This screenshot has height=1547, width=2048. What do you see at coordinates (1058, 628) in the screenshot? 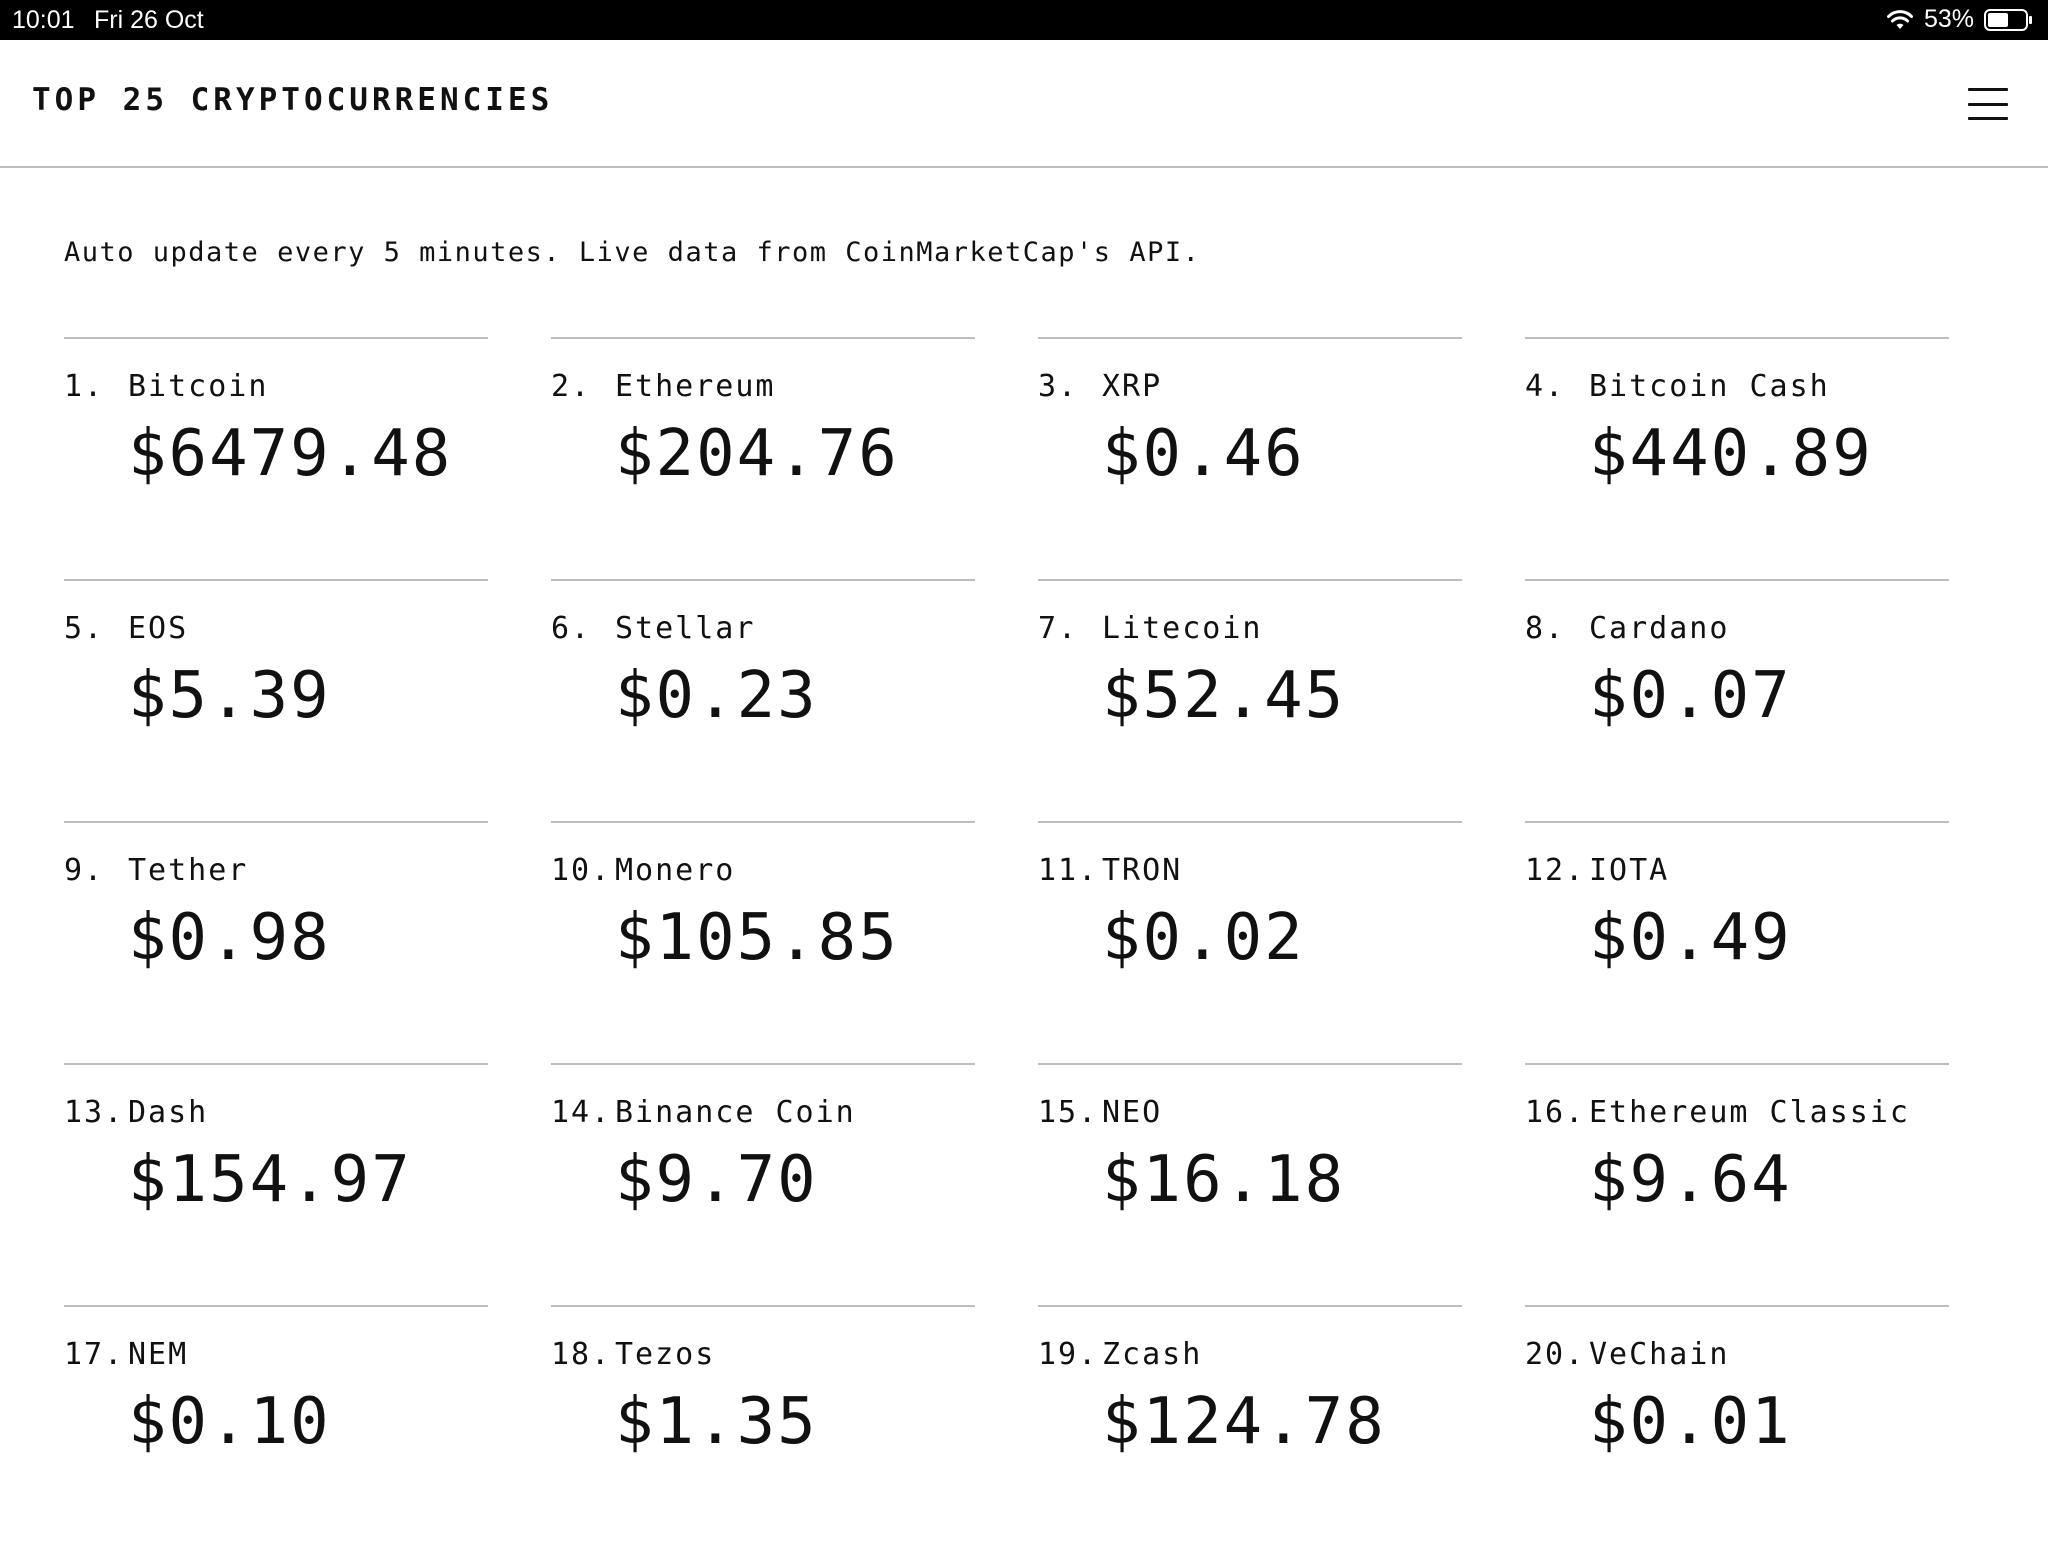
I see `coin-rank: 7.` at bounding box center [1058, 628].